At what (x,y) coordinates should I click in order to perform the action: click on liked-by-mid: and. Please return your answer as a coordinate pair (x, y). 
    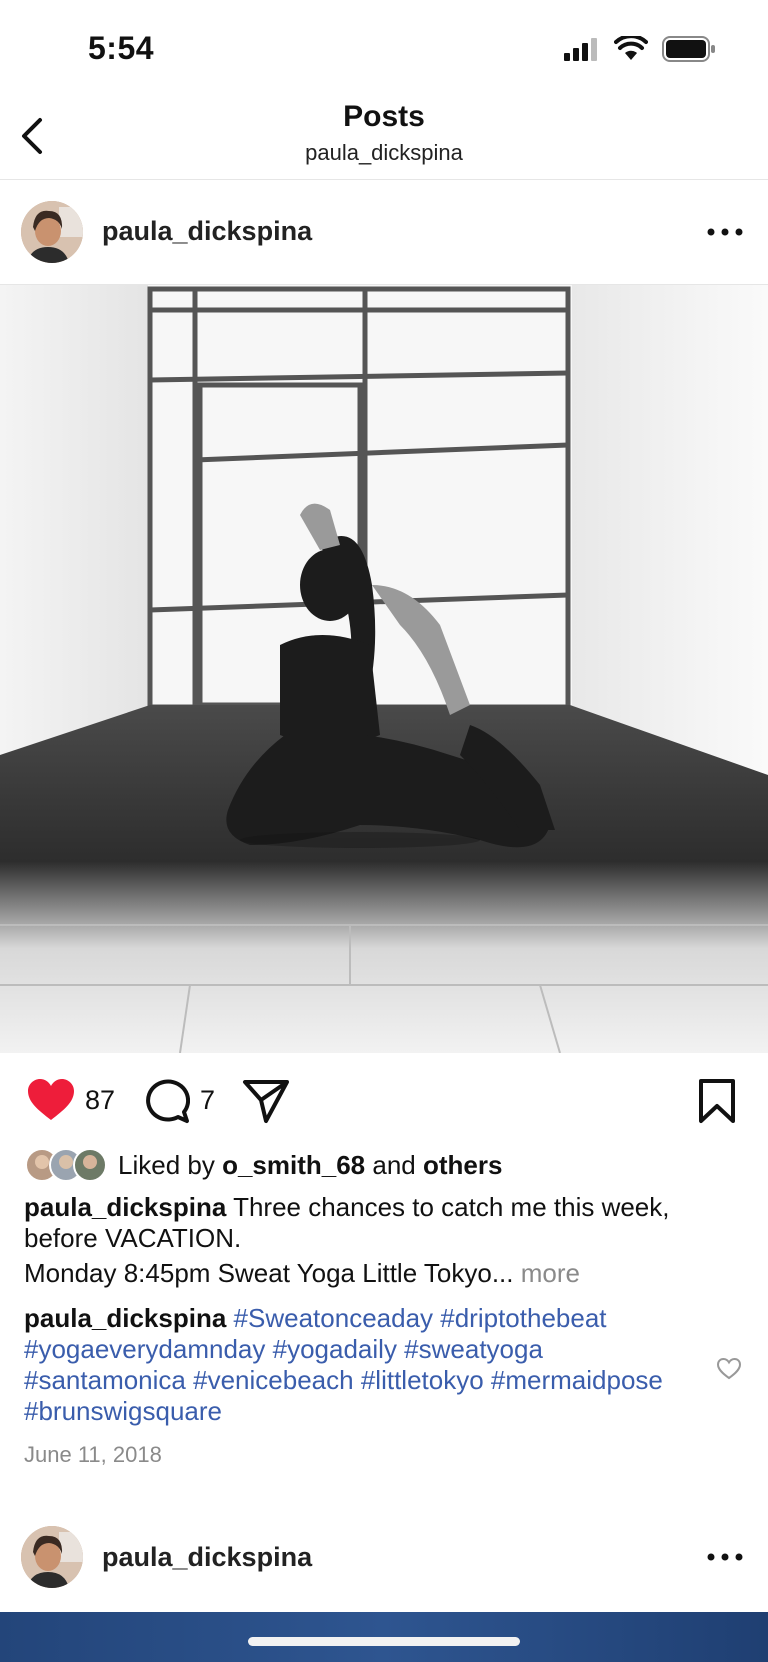
    Looking at the image, I should click on (394, 1165).